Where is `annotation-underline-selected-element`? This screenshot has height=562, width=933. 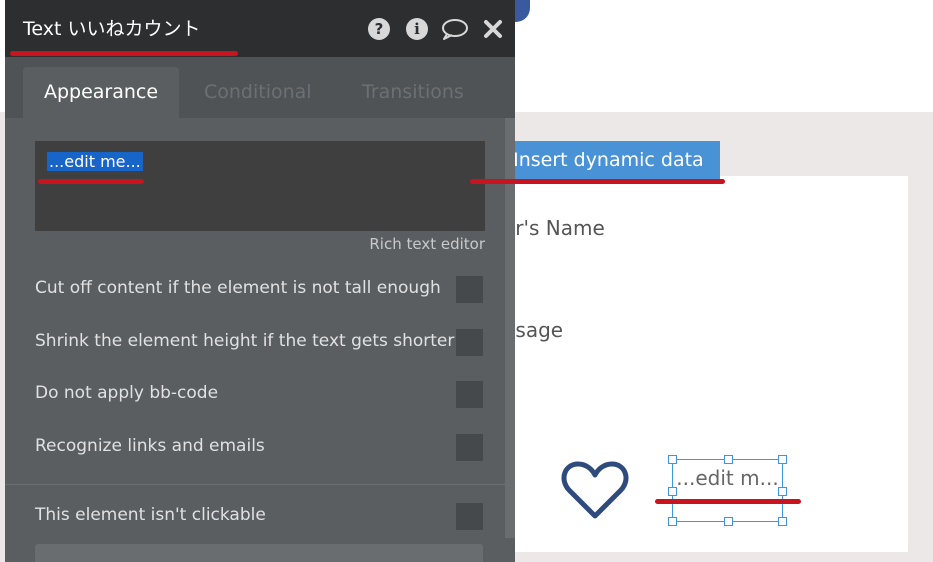
annotation-underline-selected-element is located at coordinates (728, 501).